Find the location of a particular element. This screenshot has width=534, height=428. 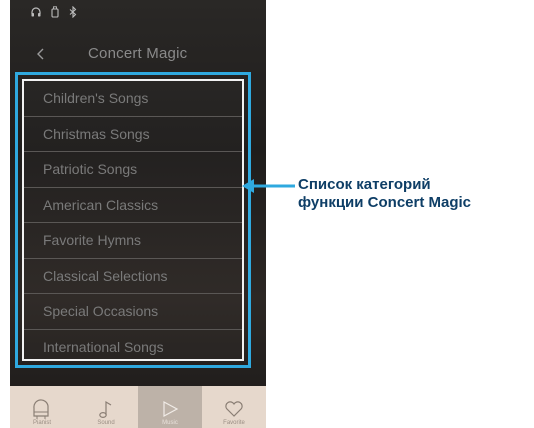

list-item-international-songs: International Songs is located at coordinates (133, 348).